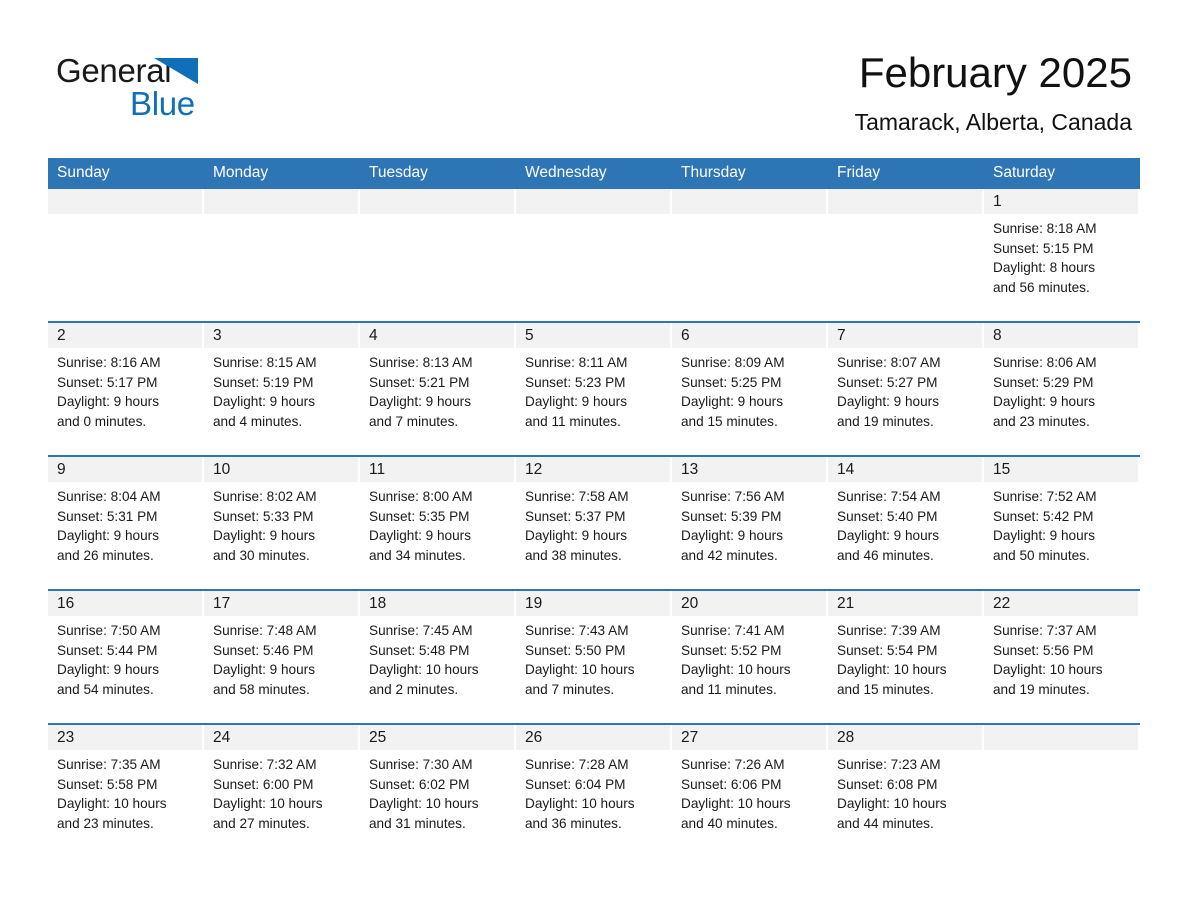  What do you see at coordinates (261, 823) in the screenshot?
I see `daylight-text-line2: and 27 minutes.` at bounding box center [261, 823].